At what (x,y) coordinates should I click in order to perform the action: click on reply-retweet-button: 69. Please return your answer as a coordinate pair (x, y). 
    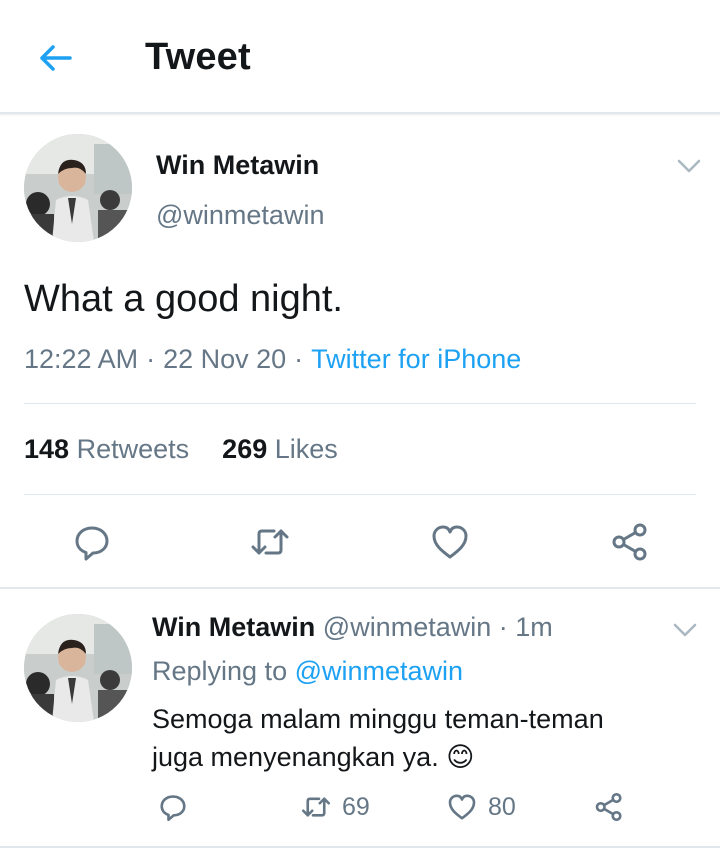
    Looking at the image, I should click on (335, 807).